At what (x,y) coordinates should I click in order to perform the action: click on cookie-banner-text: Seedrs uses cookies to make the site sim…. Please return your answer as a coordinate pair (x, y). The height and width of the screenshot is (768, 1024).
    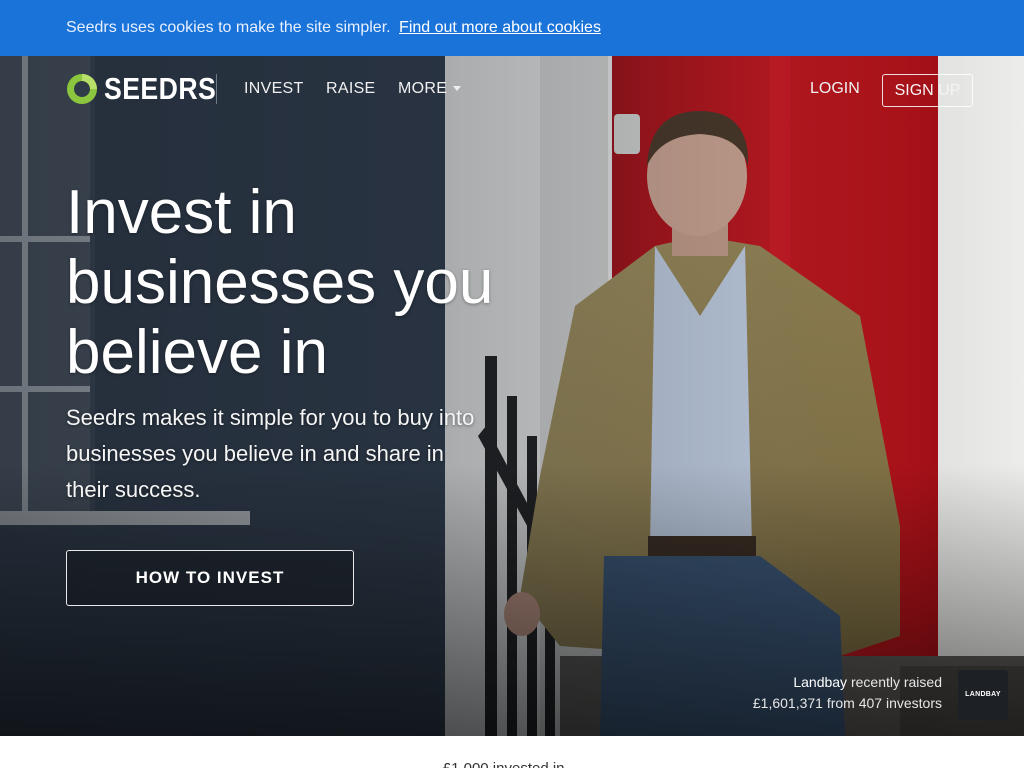
    Looking at the image, I should click on (228, 27).